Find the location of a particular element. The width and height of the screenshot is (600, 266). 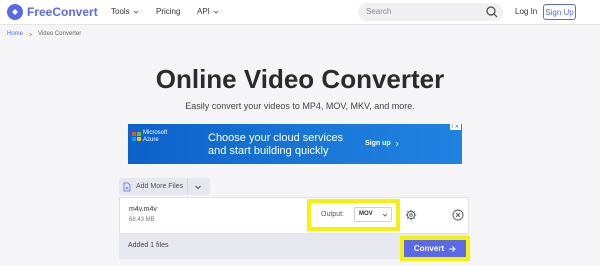

nav-pricing: Pricing is located at coordinates (168, 11).